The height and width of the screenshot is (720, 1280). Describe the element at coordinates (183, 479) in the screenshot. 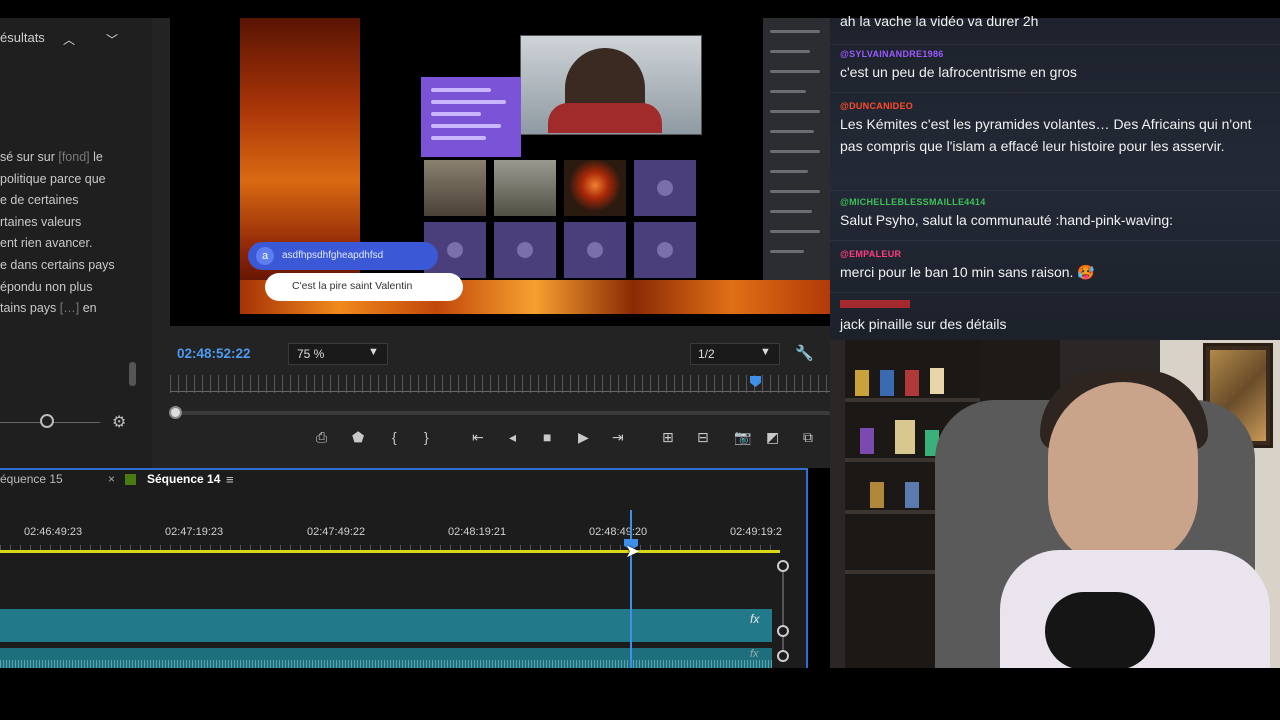

I see `tab-sequence-14: Séquence 14` at that location.